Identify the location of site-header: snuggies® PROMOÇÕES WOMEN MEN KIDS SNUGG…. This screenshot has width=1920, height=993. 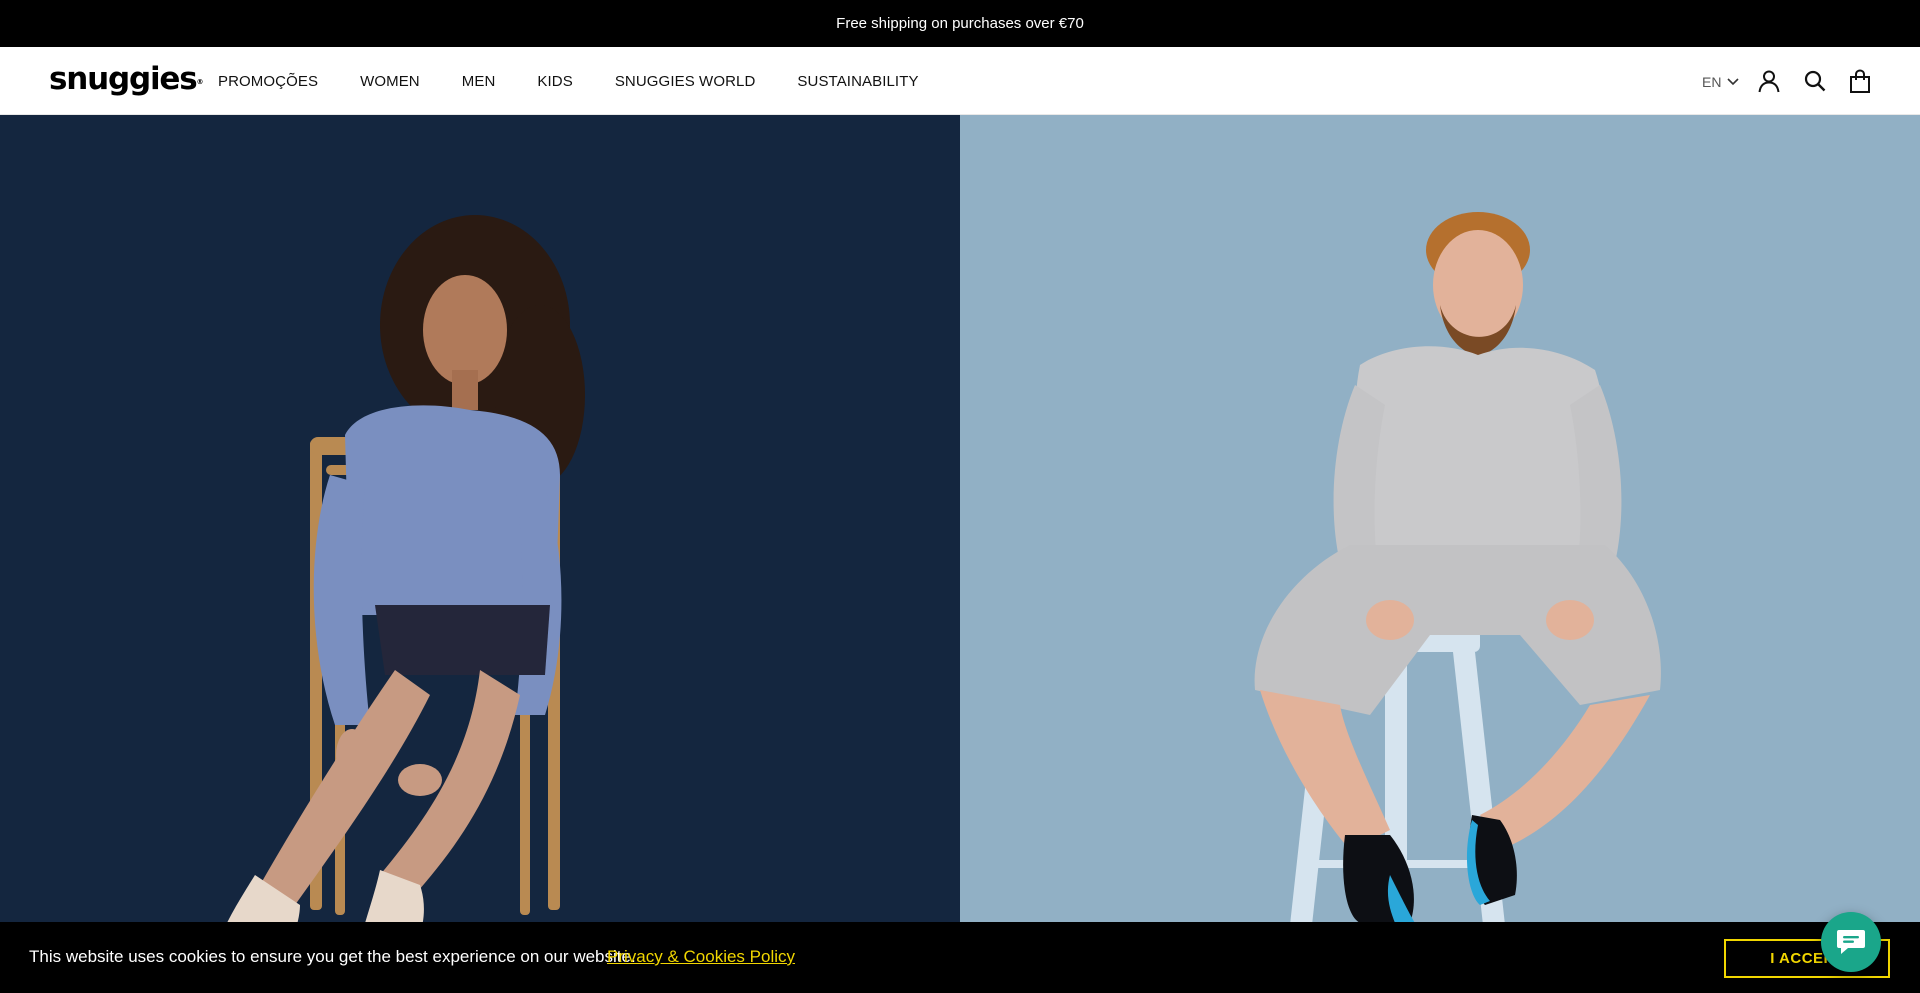
(960, 81).